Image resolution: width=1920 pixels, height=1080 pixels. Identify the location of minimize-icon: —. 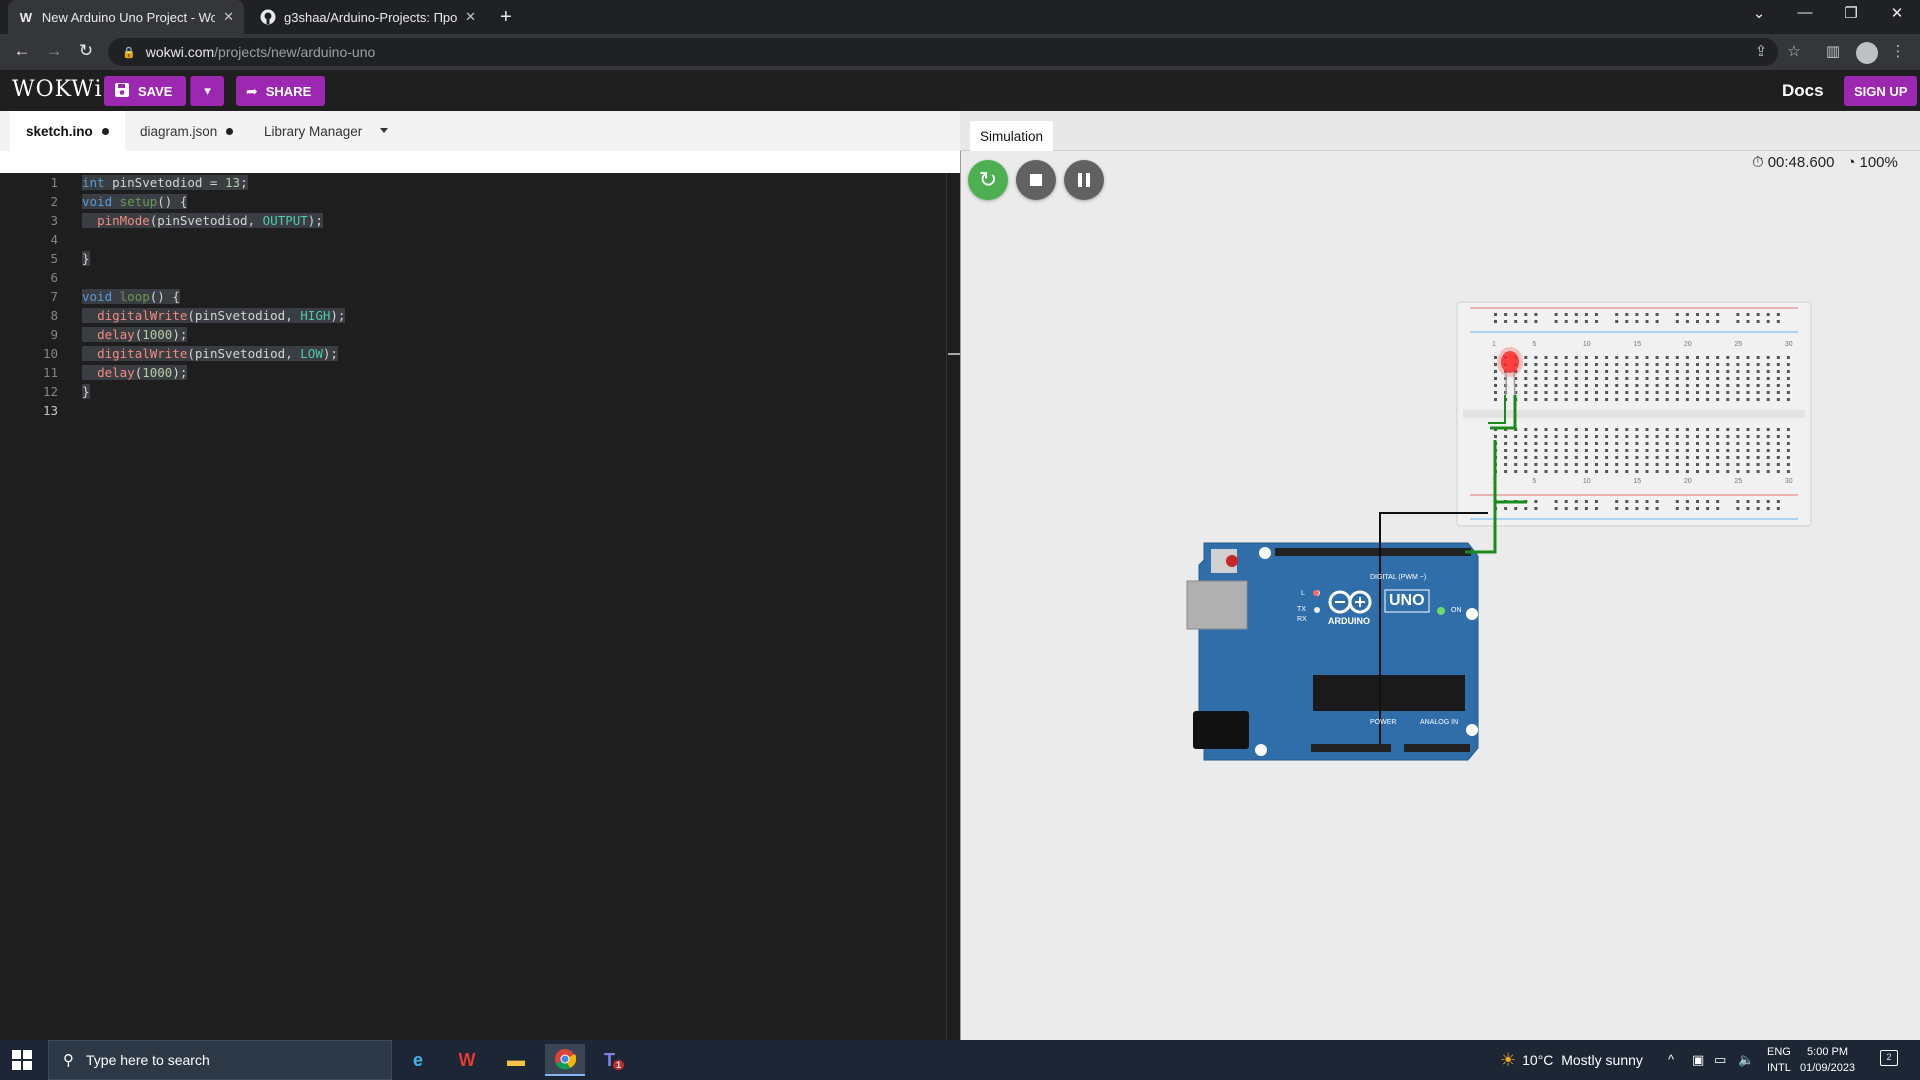
(1805, 12).